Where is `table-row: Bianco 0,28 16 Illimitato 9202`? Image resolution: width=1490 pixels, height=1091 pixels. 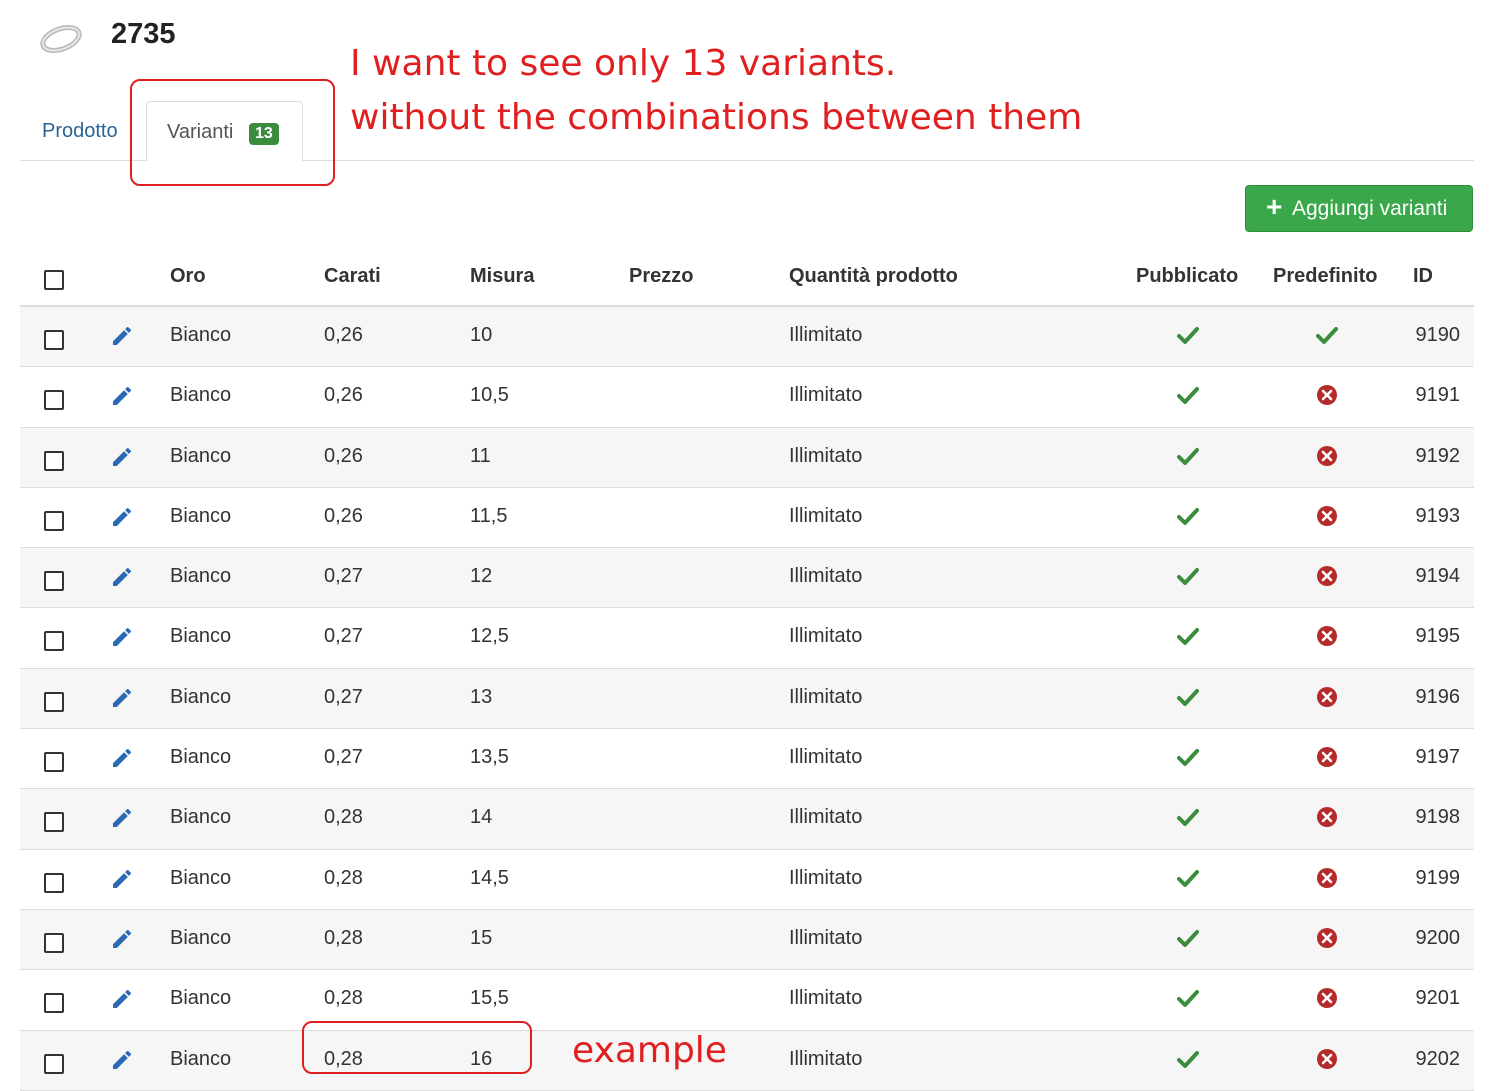 table-row: Bianco 0,28 16 Illimitato 9202 is located at coordinates (747, 1060).